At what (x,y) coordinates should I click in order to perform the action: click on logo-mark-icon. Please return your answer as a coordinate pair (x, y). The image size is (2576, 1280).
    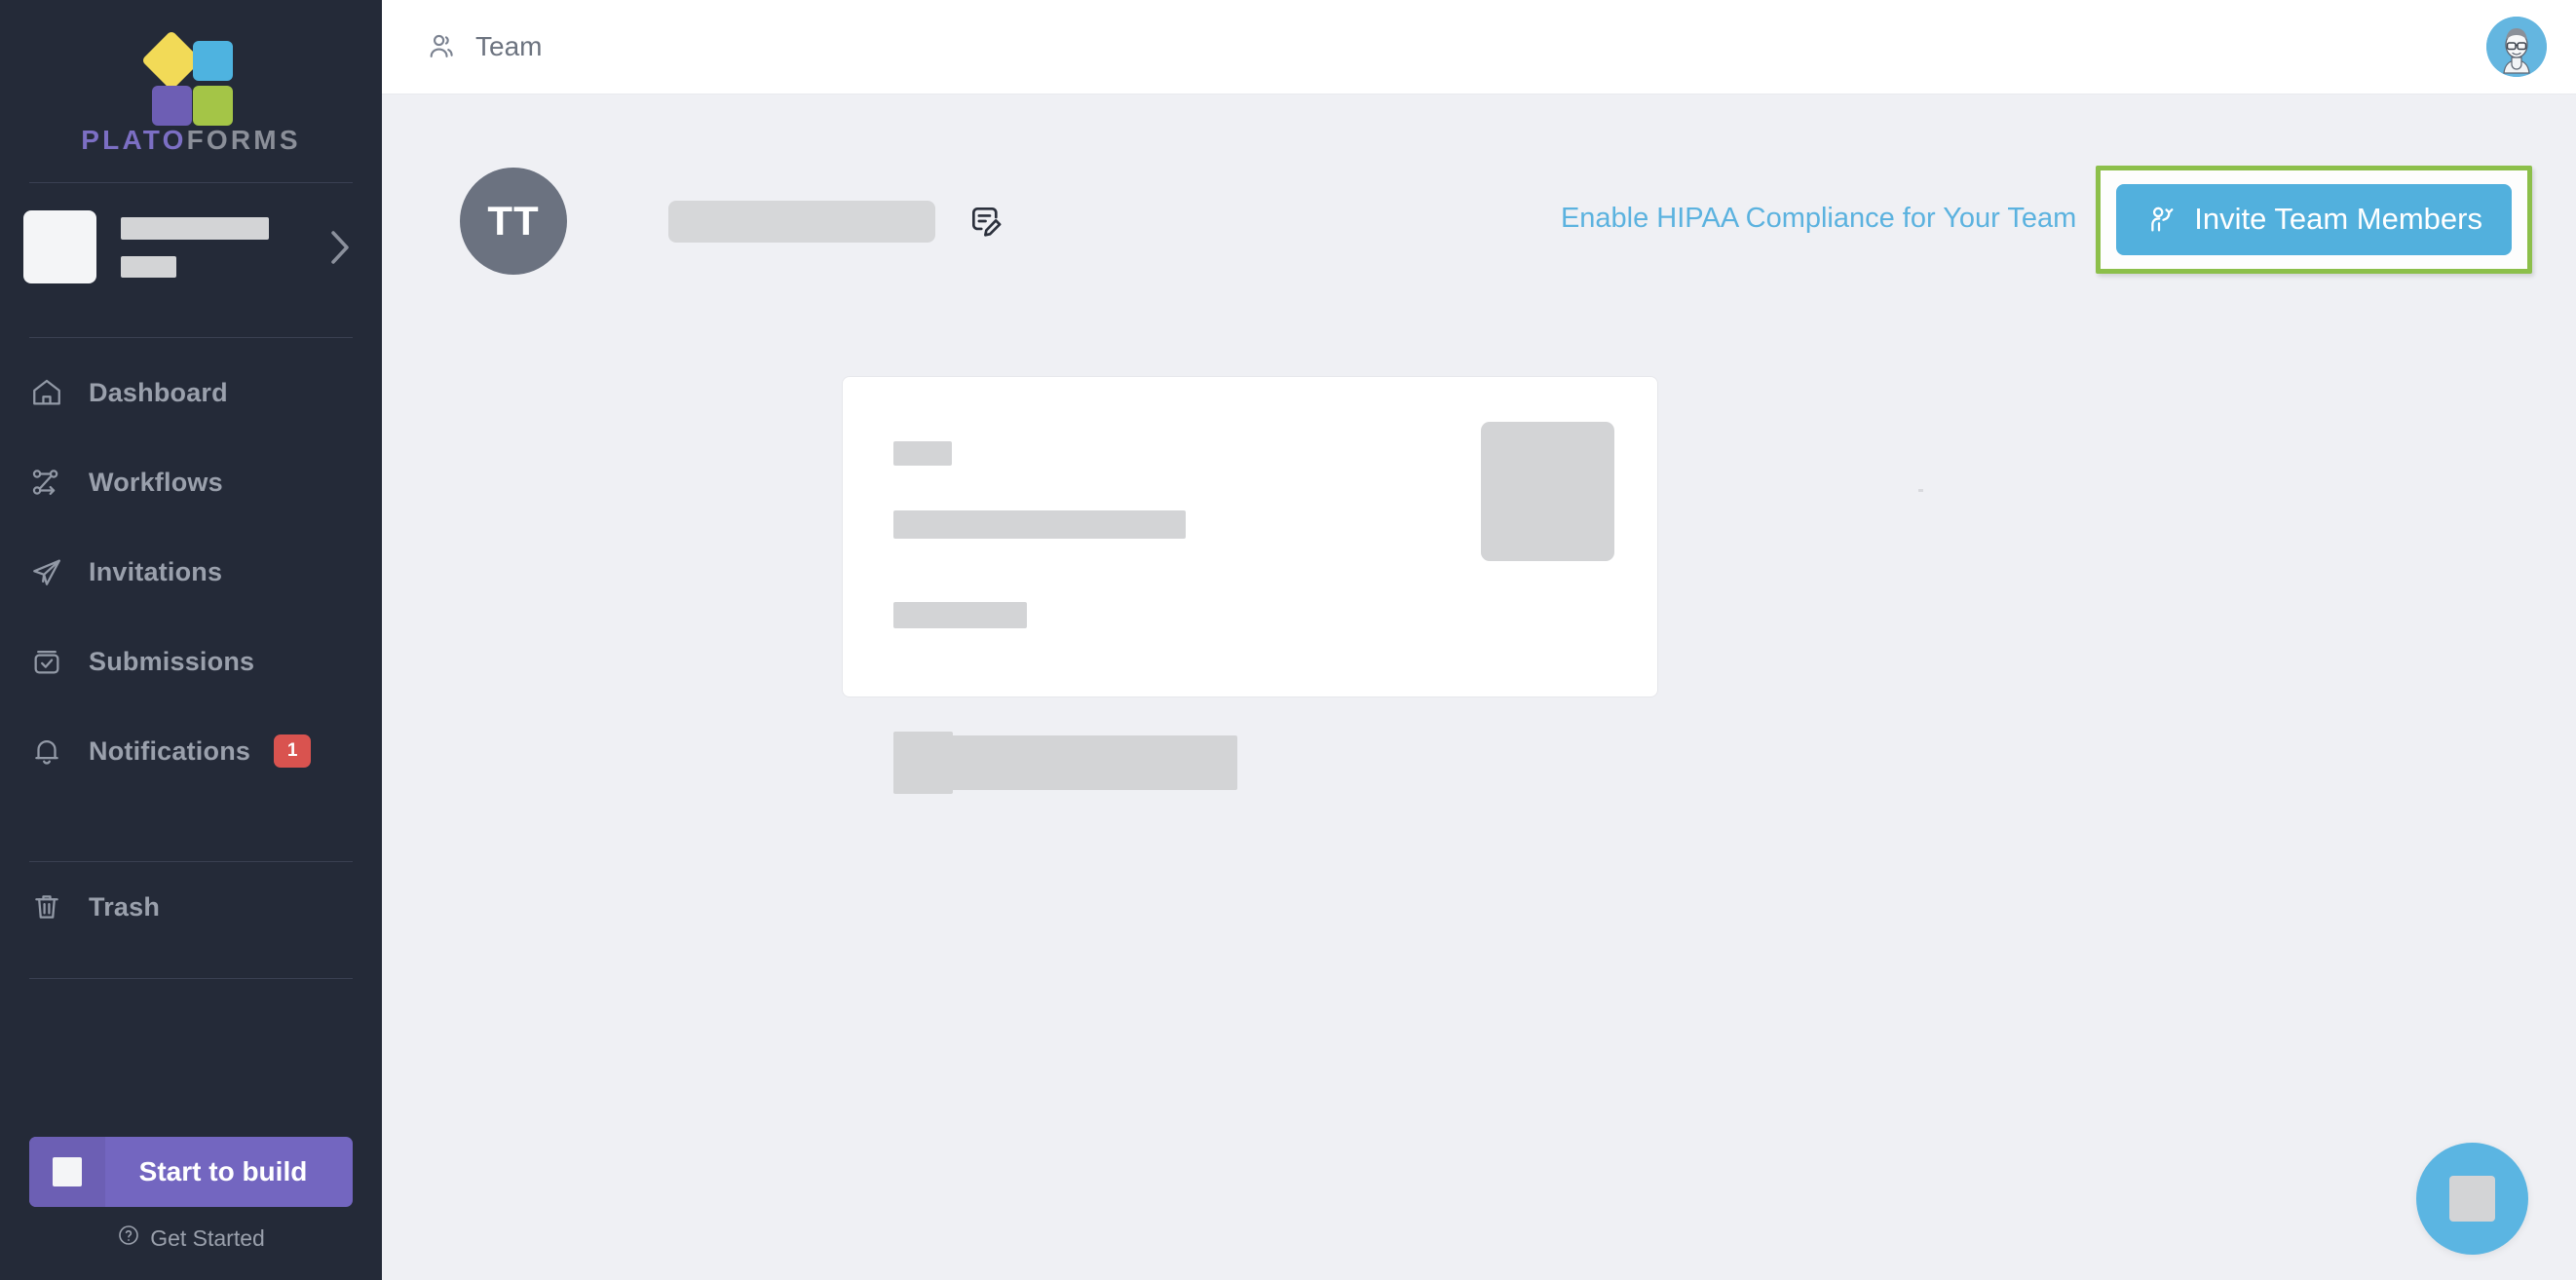
    Looking at the image, I should click on (189, 77).